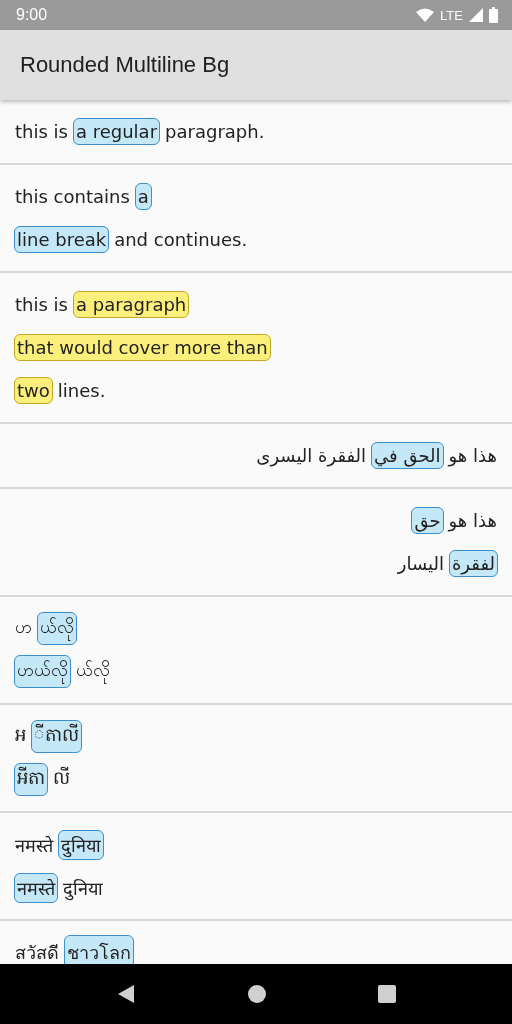 This screenshot has width=512, height=1024. What do you see at coordinates (215, 131) in the screenshot?
I see `paragraph-text: paragraph.` at bounding box center [215, 131].